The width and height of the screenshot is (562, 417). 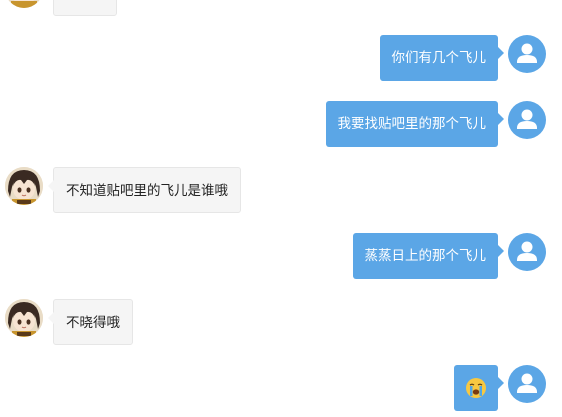 I want to click on message-bubble: 蒸蒸日上的那个飞儿, so click(x=428, y=256).